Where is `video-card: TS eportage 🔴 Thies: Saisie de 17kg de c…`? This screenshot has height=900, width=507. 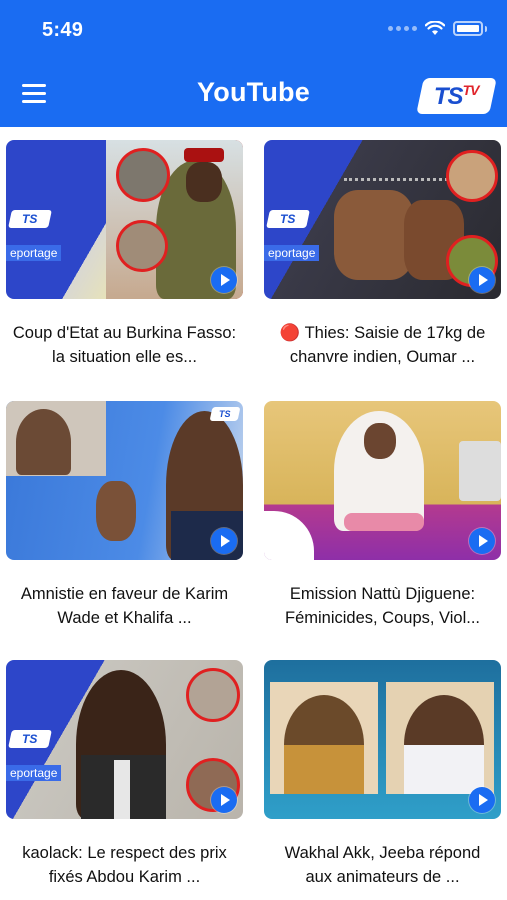
video-card: TS eportage 🔴 Thies: Saisie de 17kg de c… is located at coordinates (382, 254).